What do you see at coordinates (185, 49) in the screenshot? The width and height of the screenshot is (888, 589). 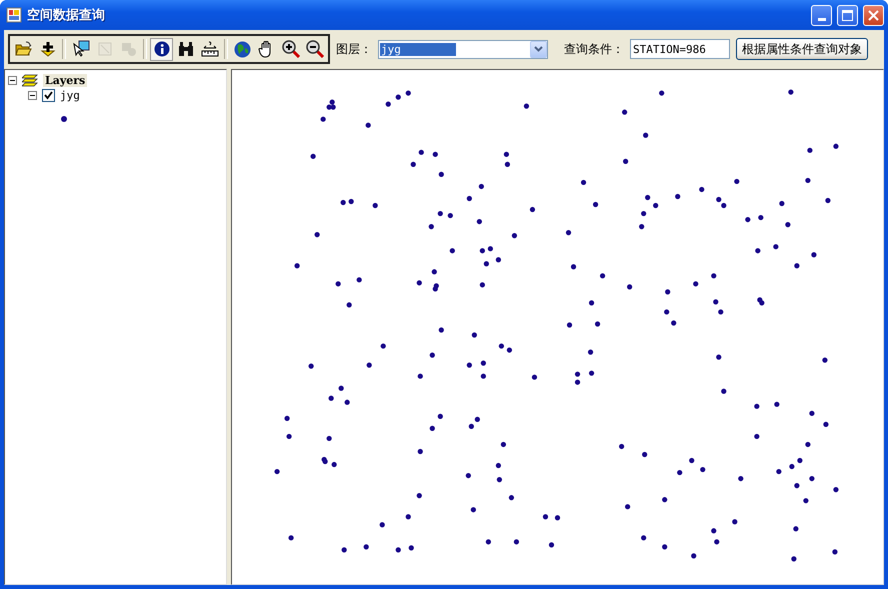 I see `binoculars-icon` at bounding box center [185, 49].